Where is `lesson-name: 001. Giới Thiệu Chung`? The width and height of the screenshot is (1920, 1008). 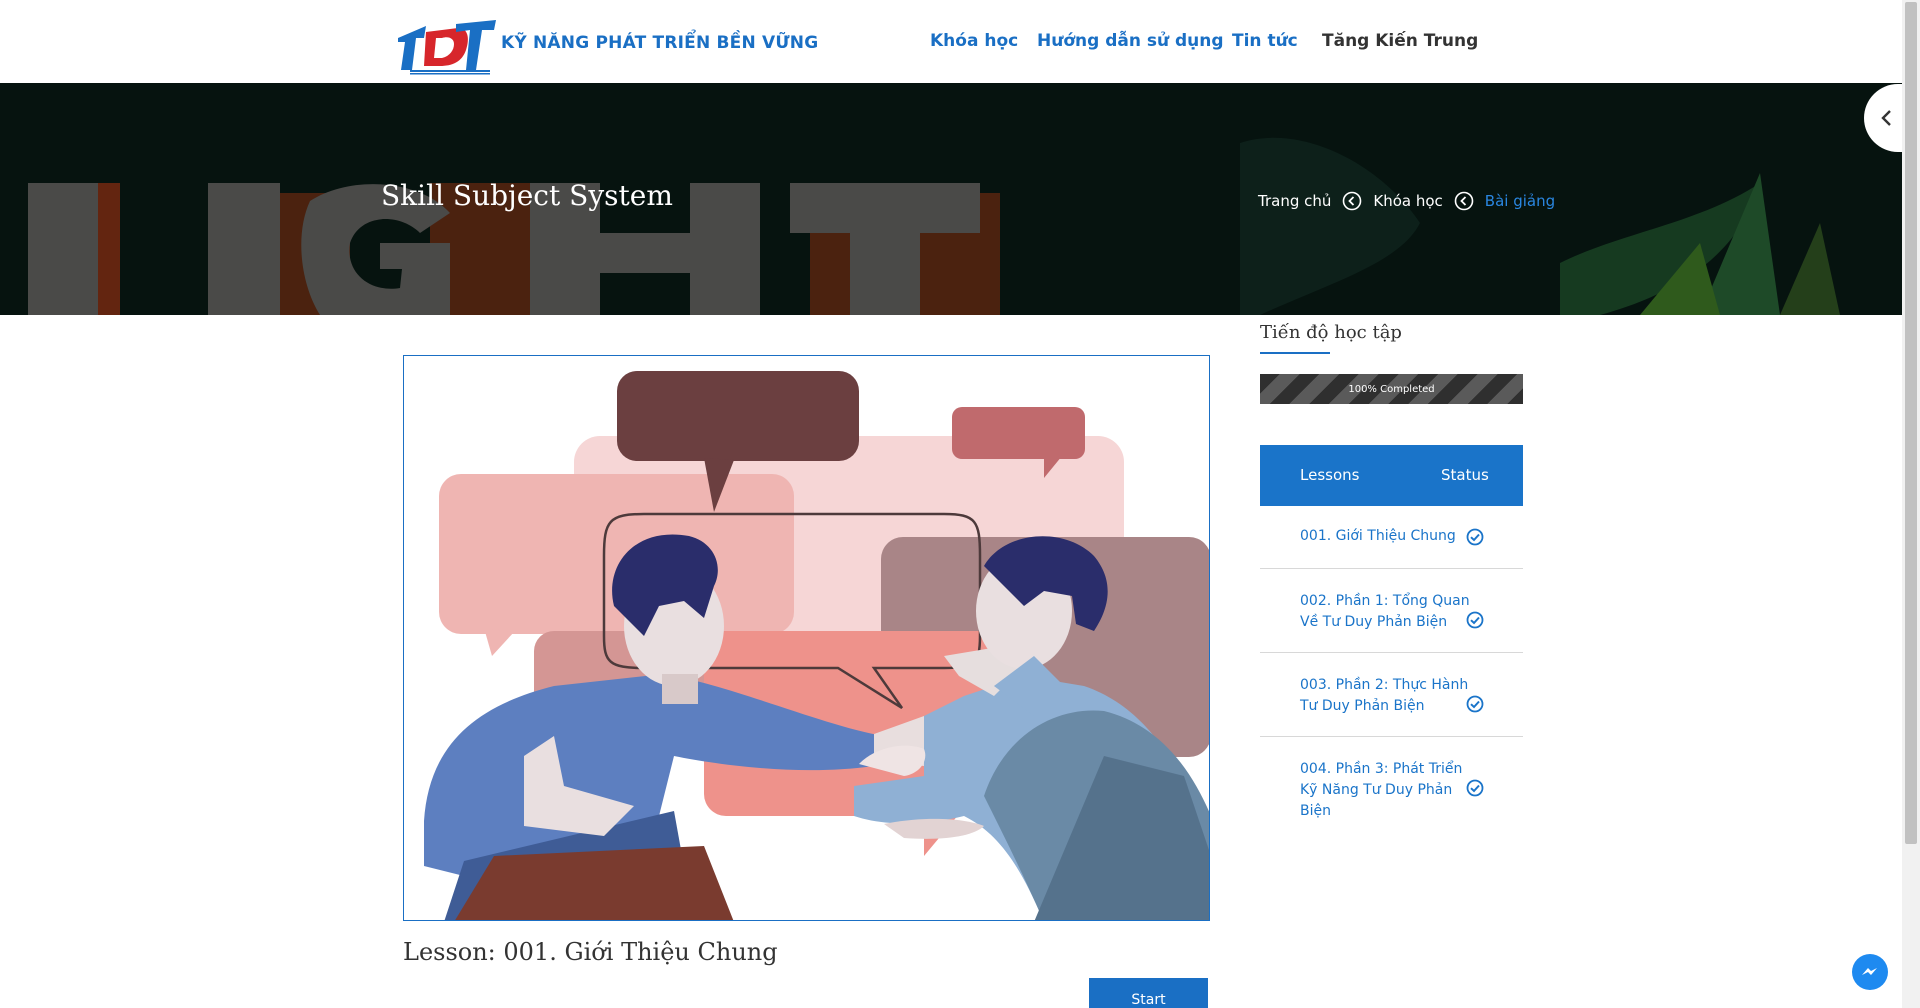 lesson-name: 001. Giới Thiệu Chung is located at coordinates (1390, 536).